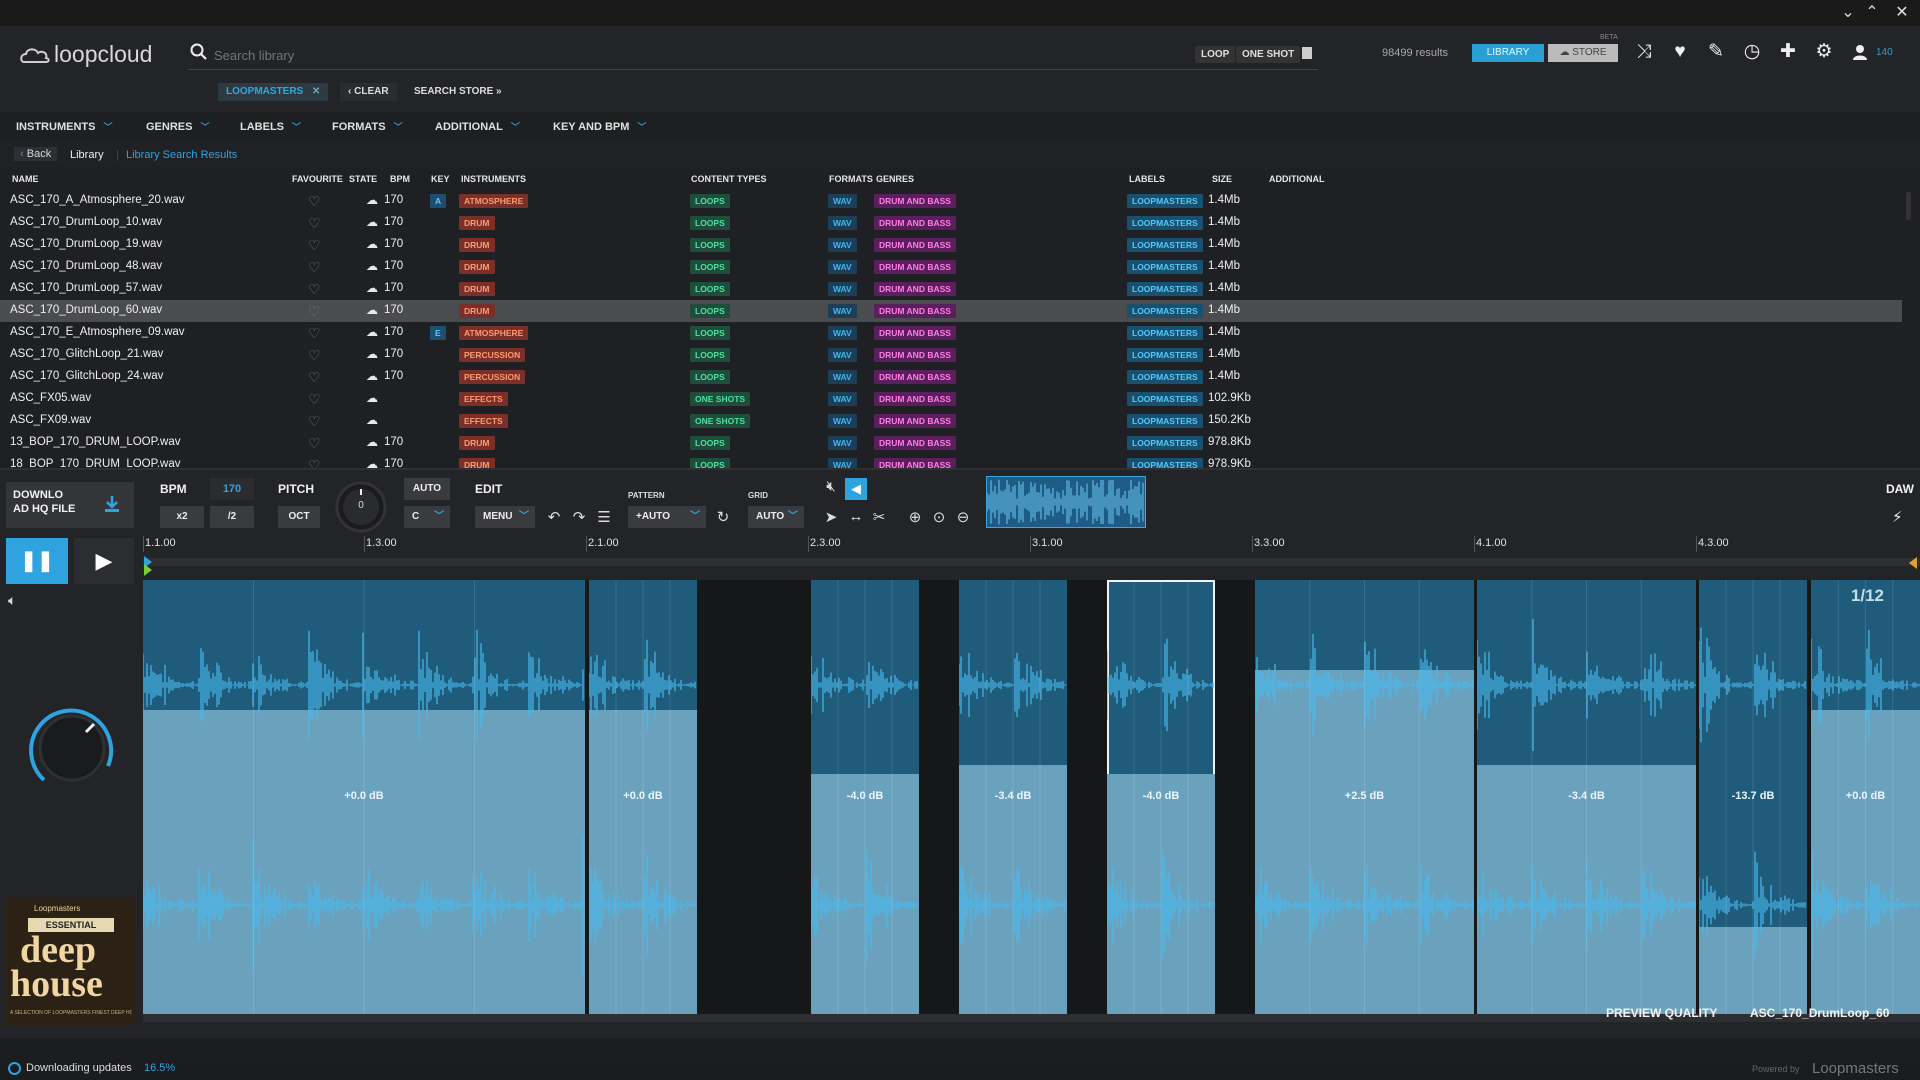 The height and width of the screenshot is (1080, 1920). Describe the element at coordinates (505, 517) in the screenshot. I see `edit-menu-select: MENU ﹀` at that location.